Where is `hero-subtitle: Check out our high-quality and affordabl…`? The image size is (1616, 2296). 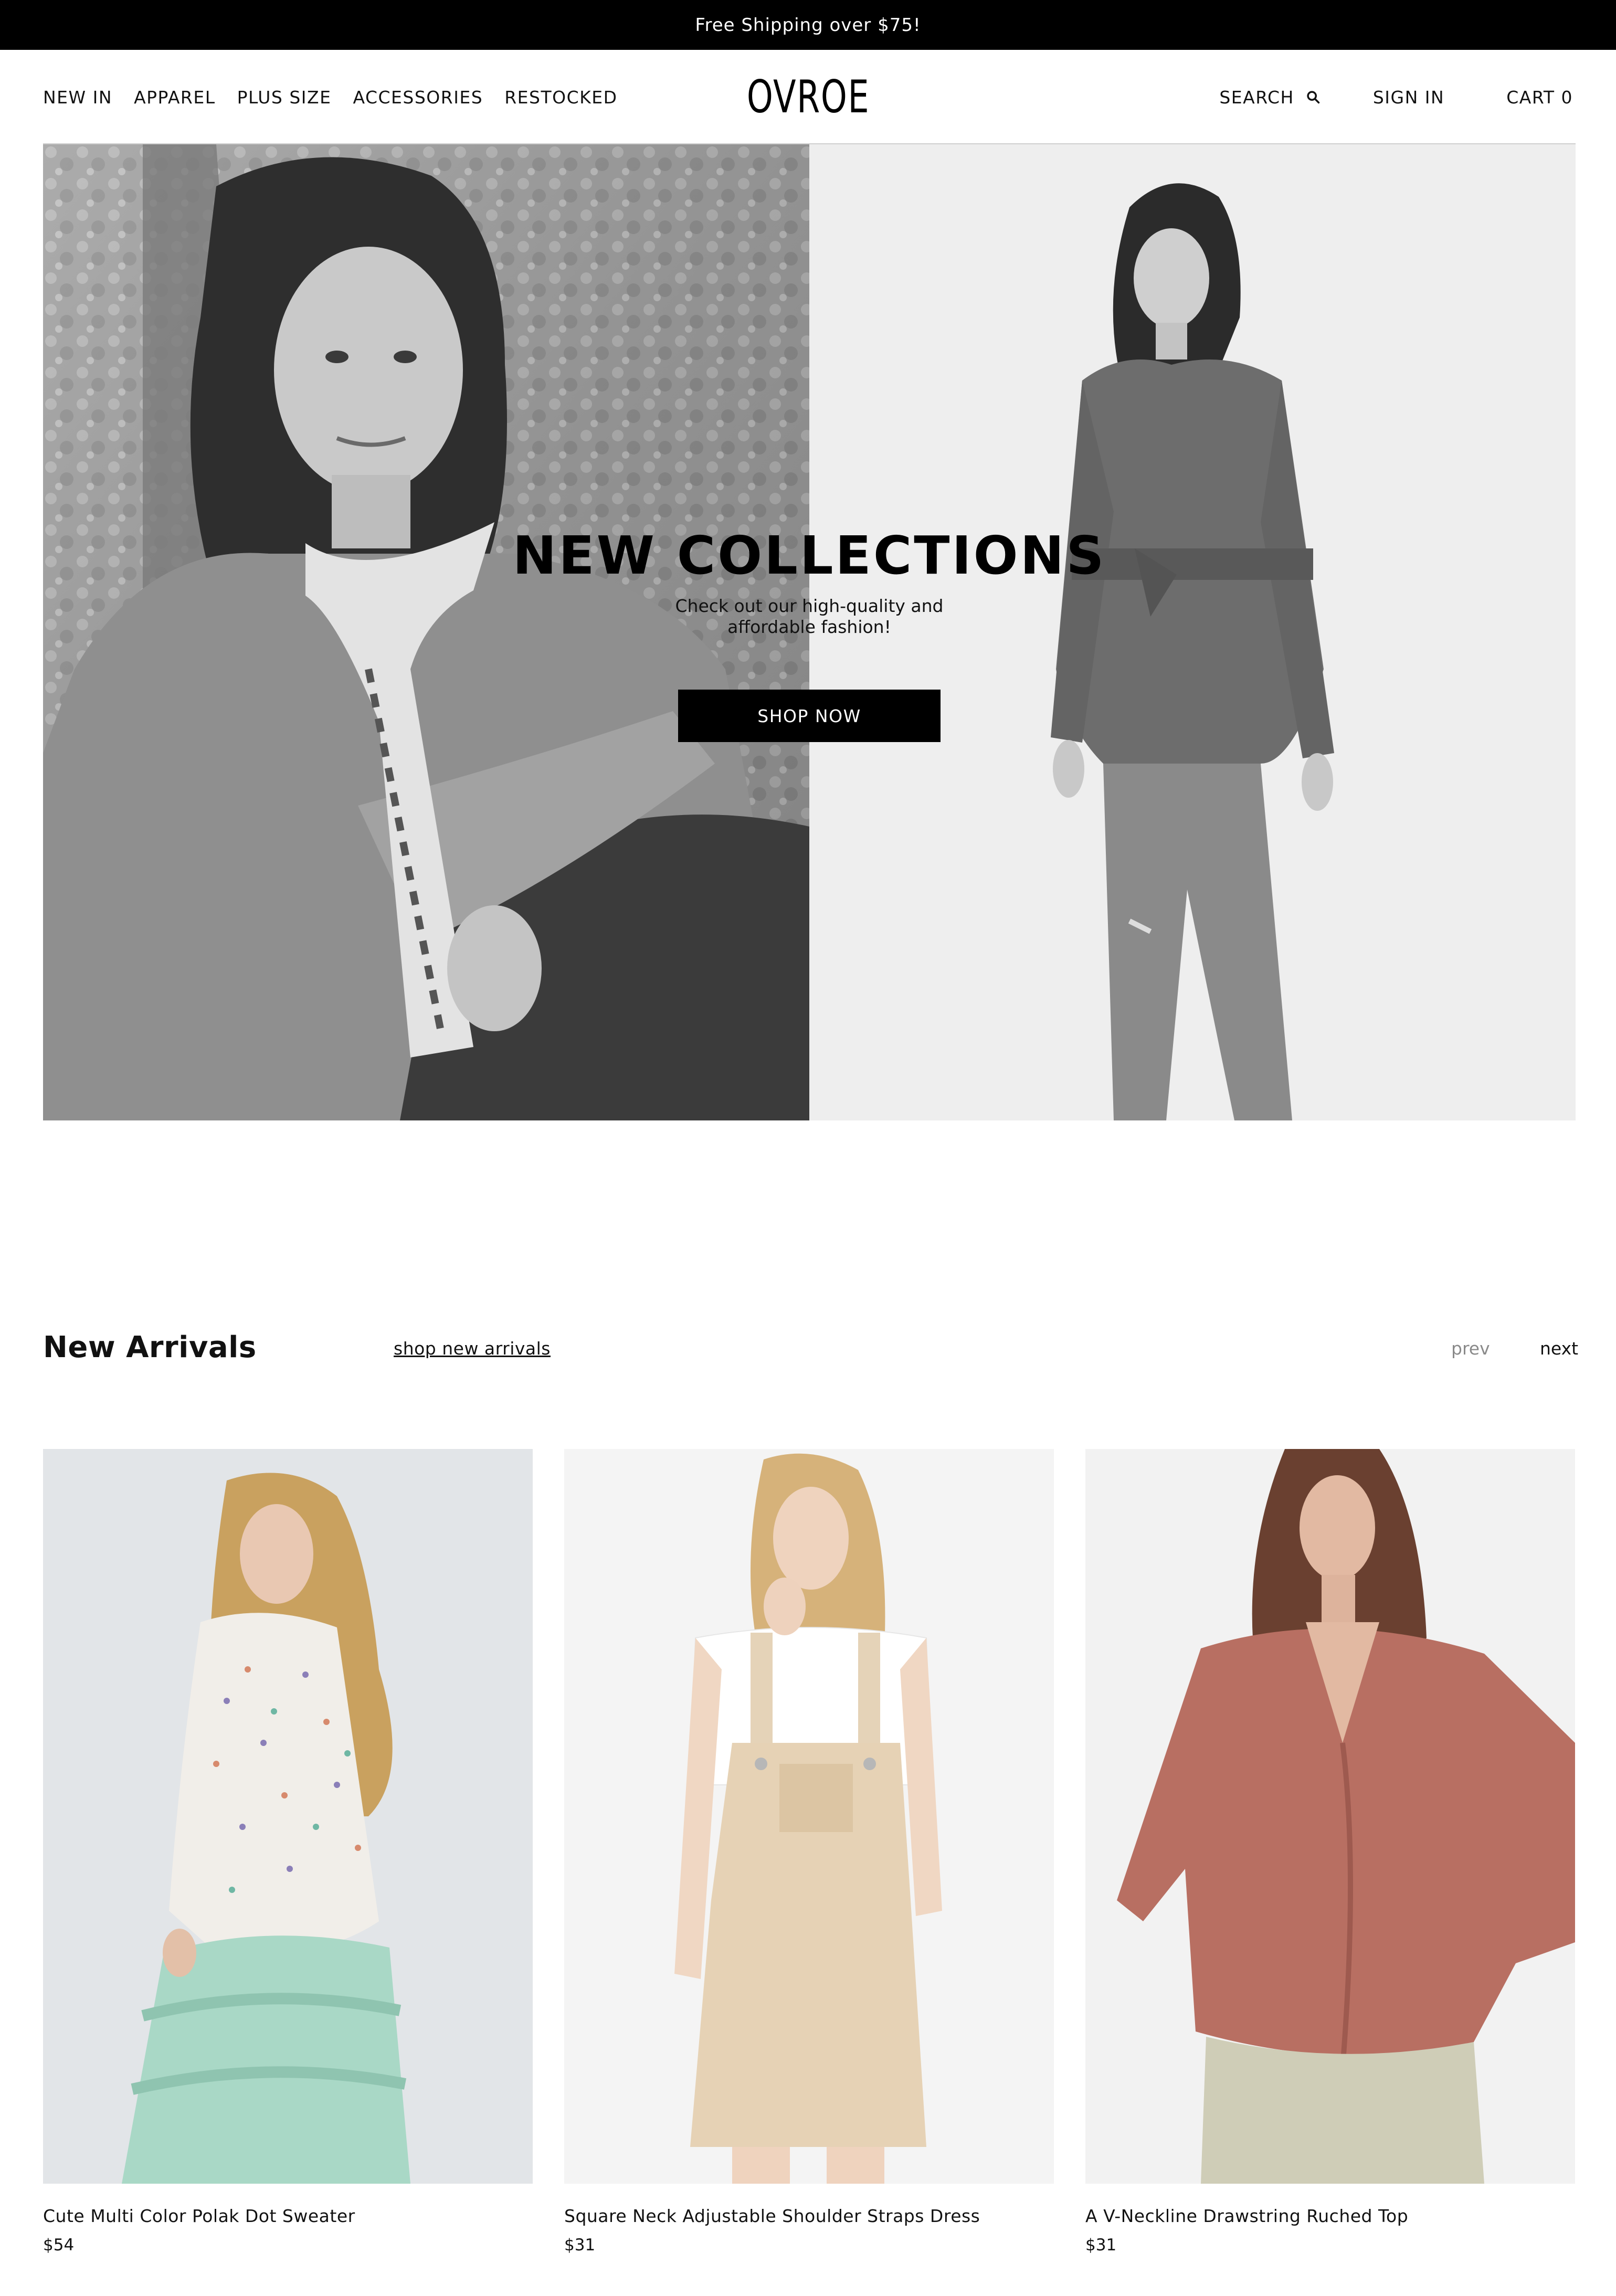
hero-subtitle: Check out our high-quality and affordabl… is located at coordinates (809, 617).